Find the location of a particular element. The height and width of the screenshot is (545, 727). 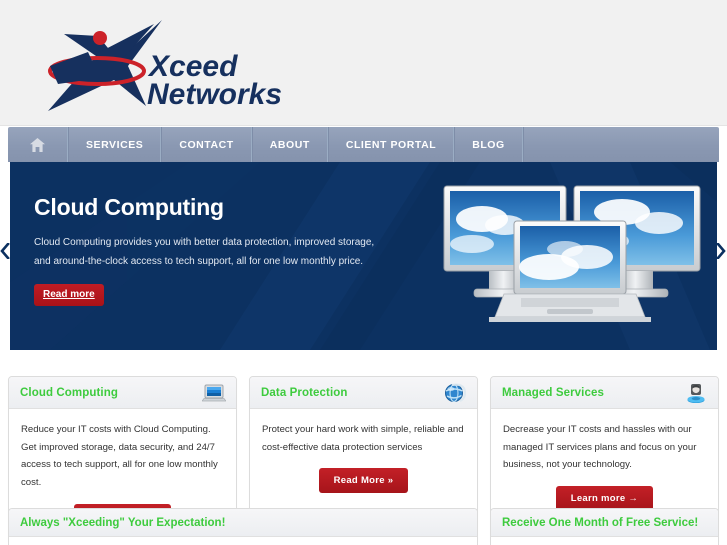

support-agent-icon is located at coordinates (696, 393).